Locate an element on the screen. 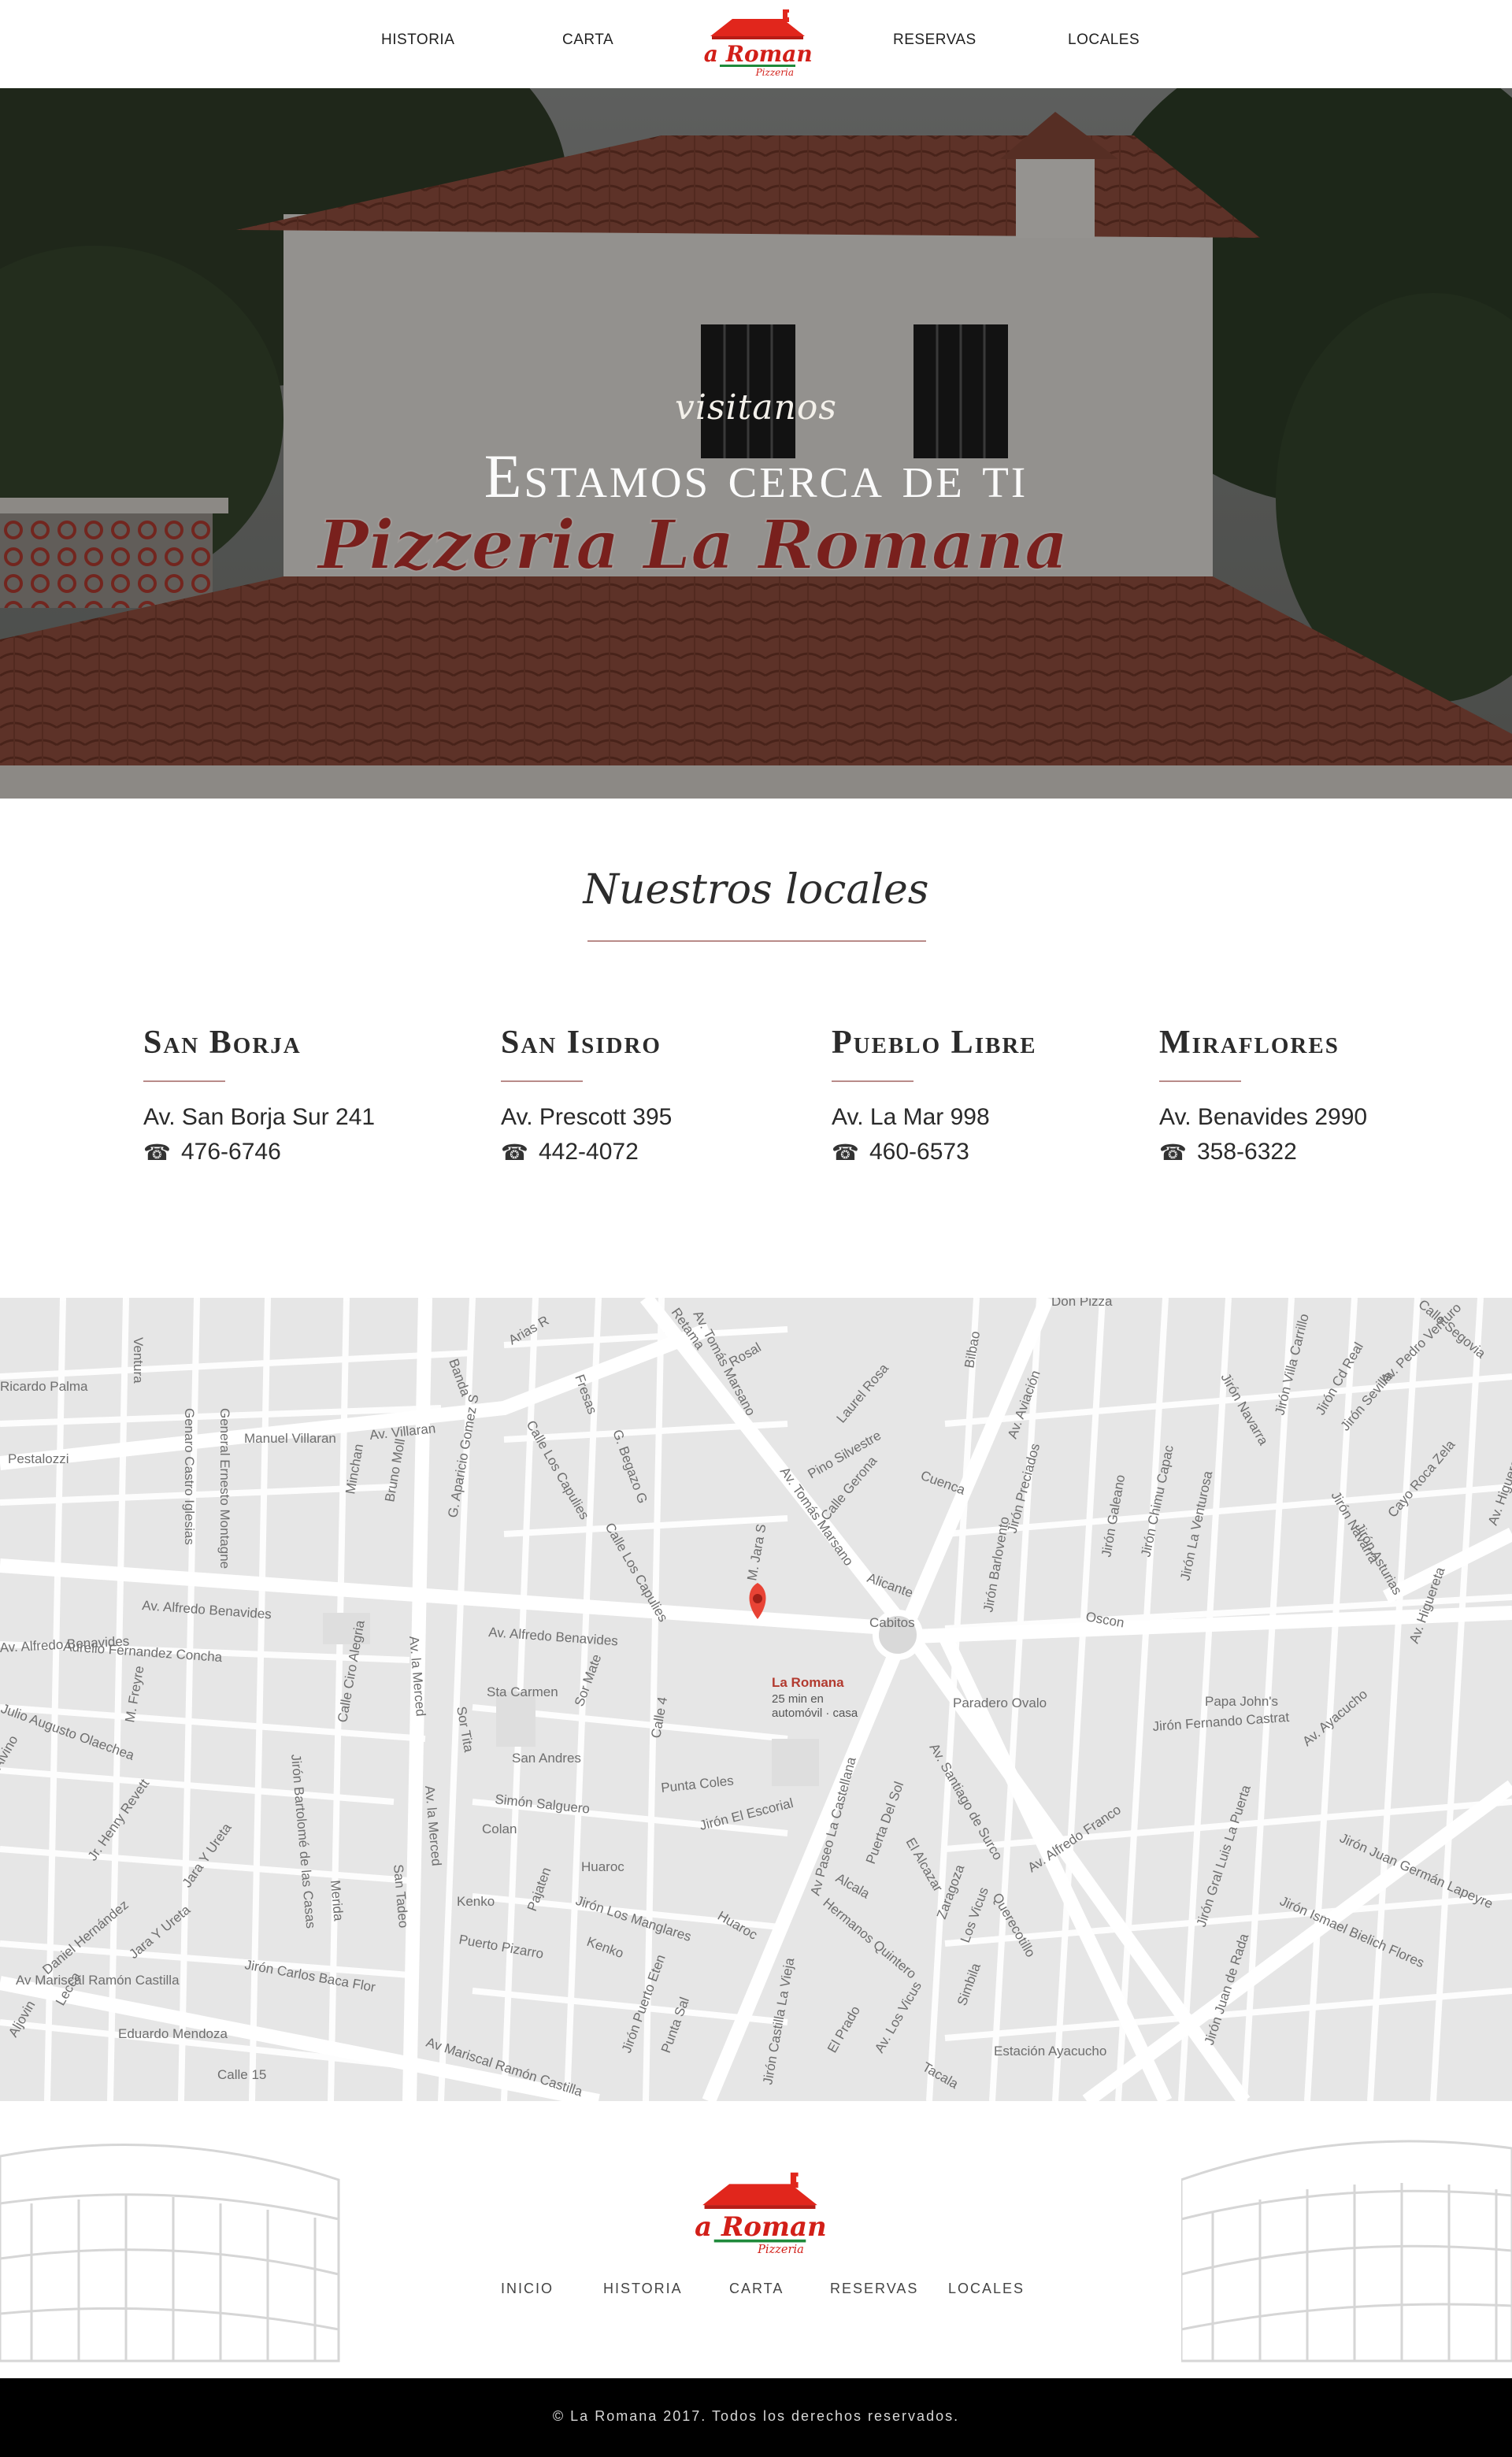  nav-reservas: RESERVAS is located at coordinates (934, 40).